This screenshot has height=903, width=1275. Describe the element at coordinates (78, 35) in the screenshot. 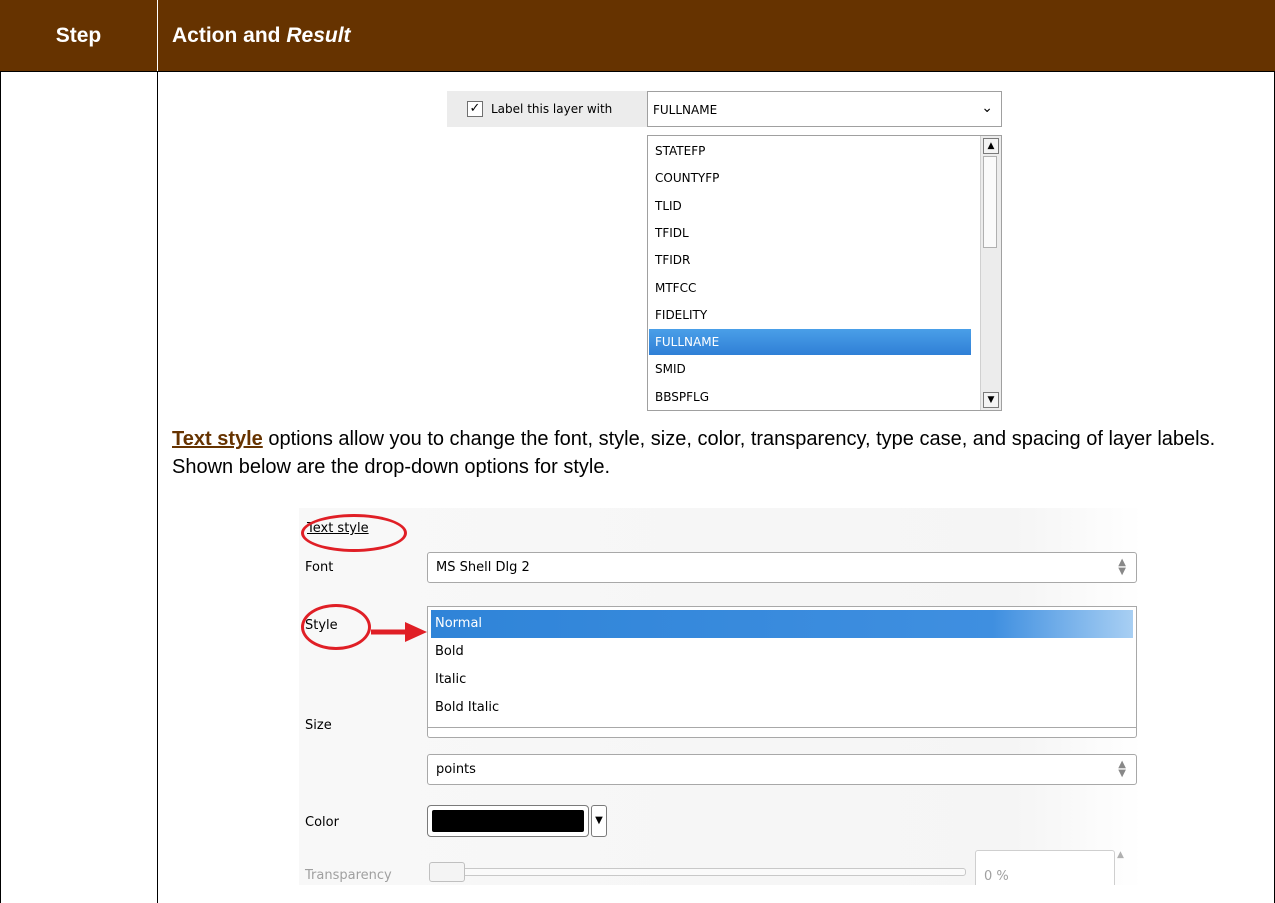

I see `step-column-header: Step` at that location.